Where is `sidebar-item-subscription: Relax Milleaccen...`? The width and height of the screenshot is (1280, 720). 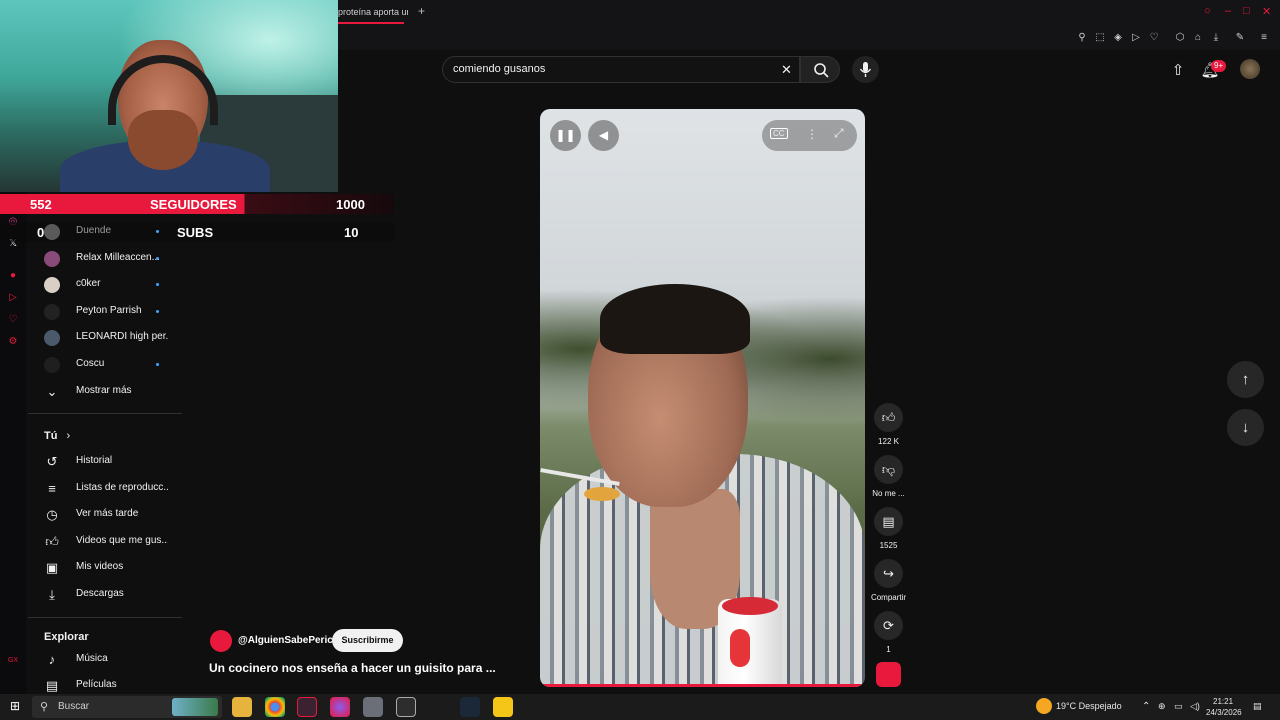
sidebar-item-subscription: Relax Milleaccen... is located at coordinates (105, 259).